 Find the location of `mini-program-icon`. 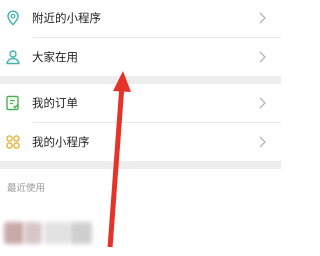

mini-program-icon is located at coordinates (13, 142).